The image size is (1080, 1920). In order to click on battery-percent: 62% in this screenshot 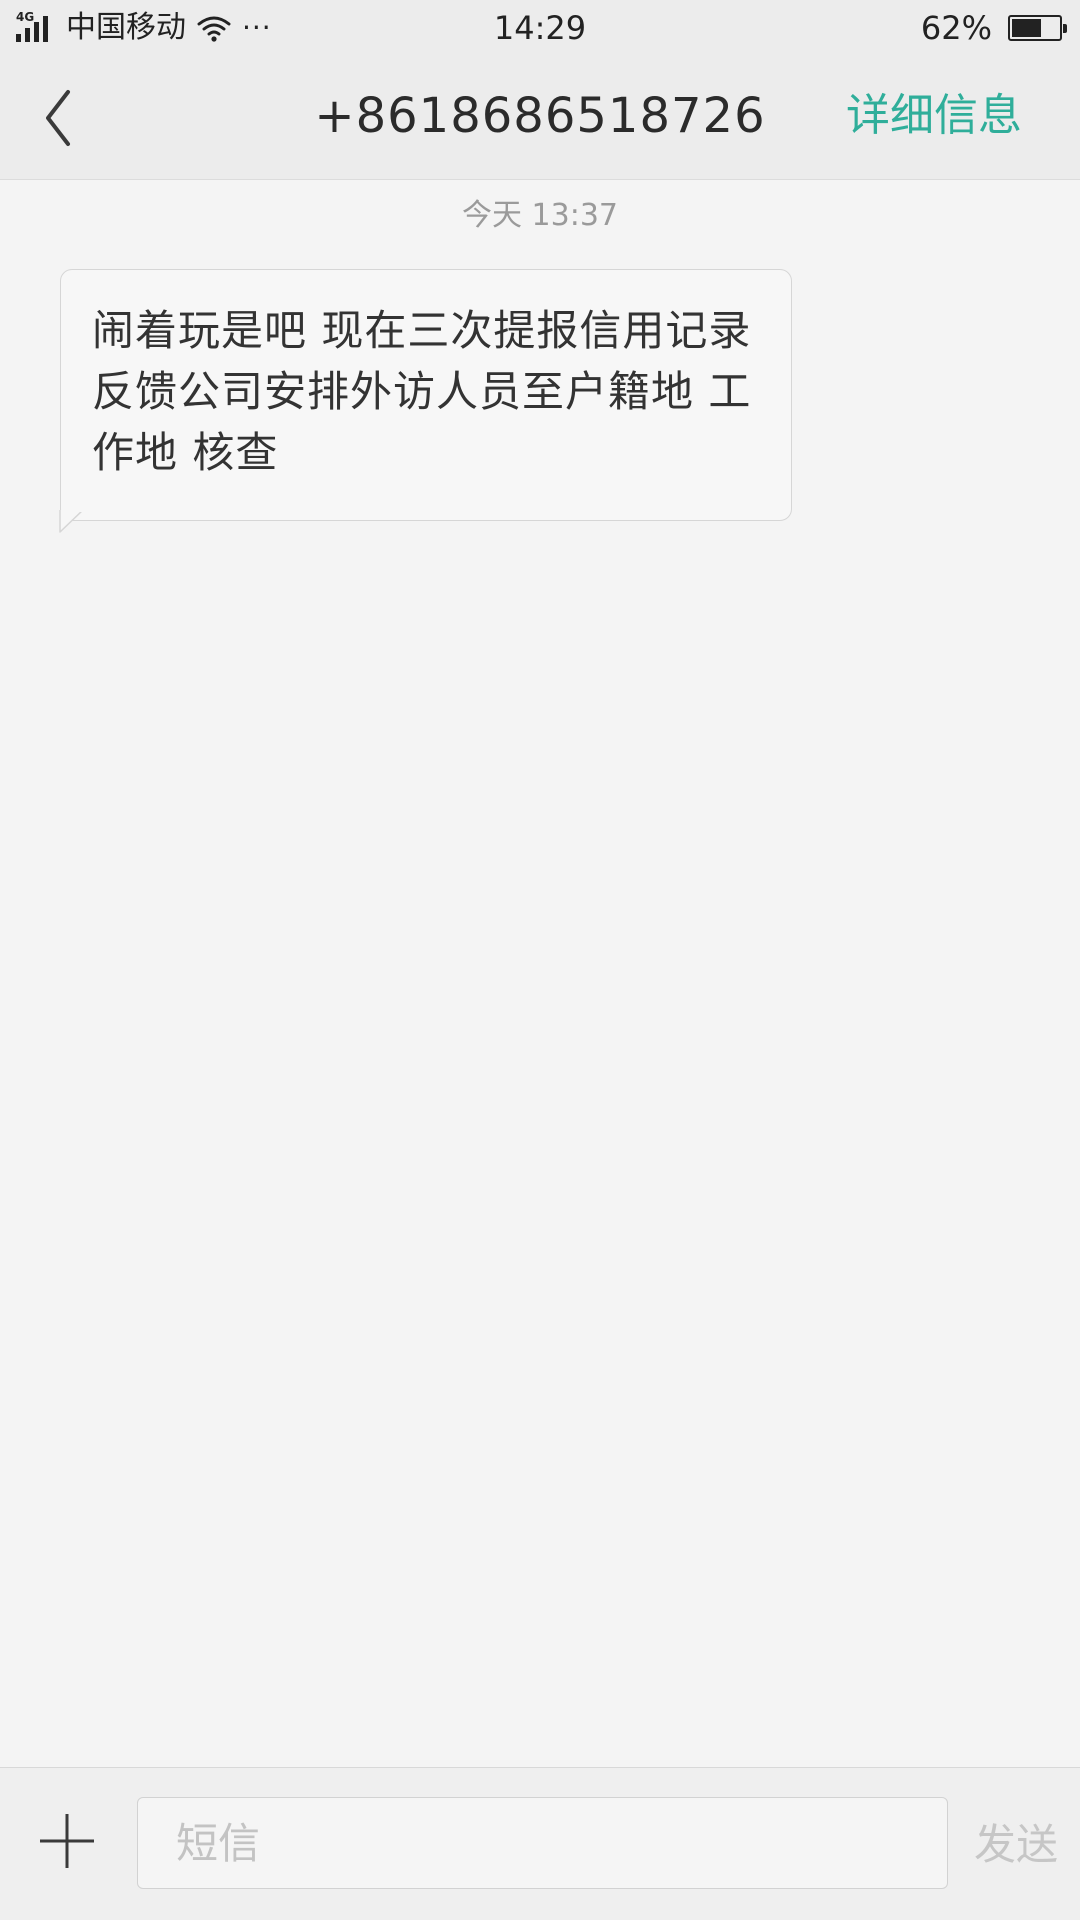, I will do `click(956, 28)`.